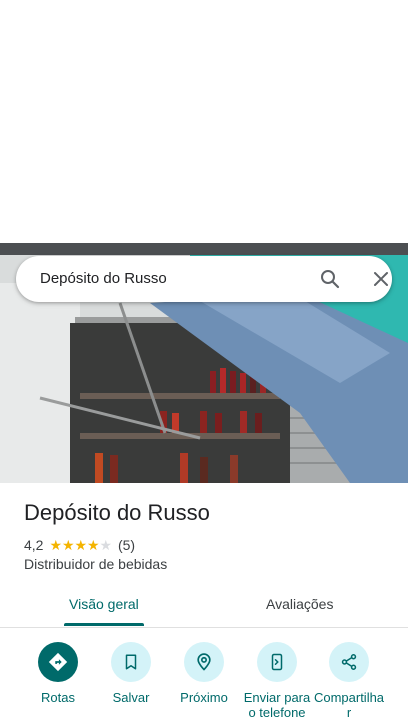 Image resolution: width=408 pixels, height=726 pixels. I want to click on directions-icon, so click(58, 662).